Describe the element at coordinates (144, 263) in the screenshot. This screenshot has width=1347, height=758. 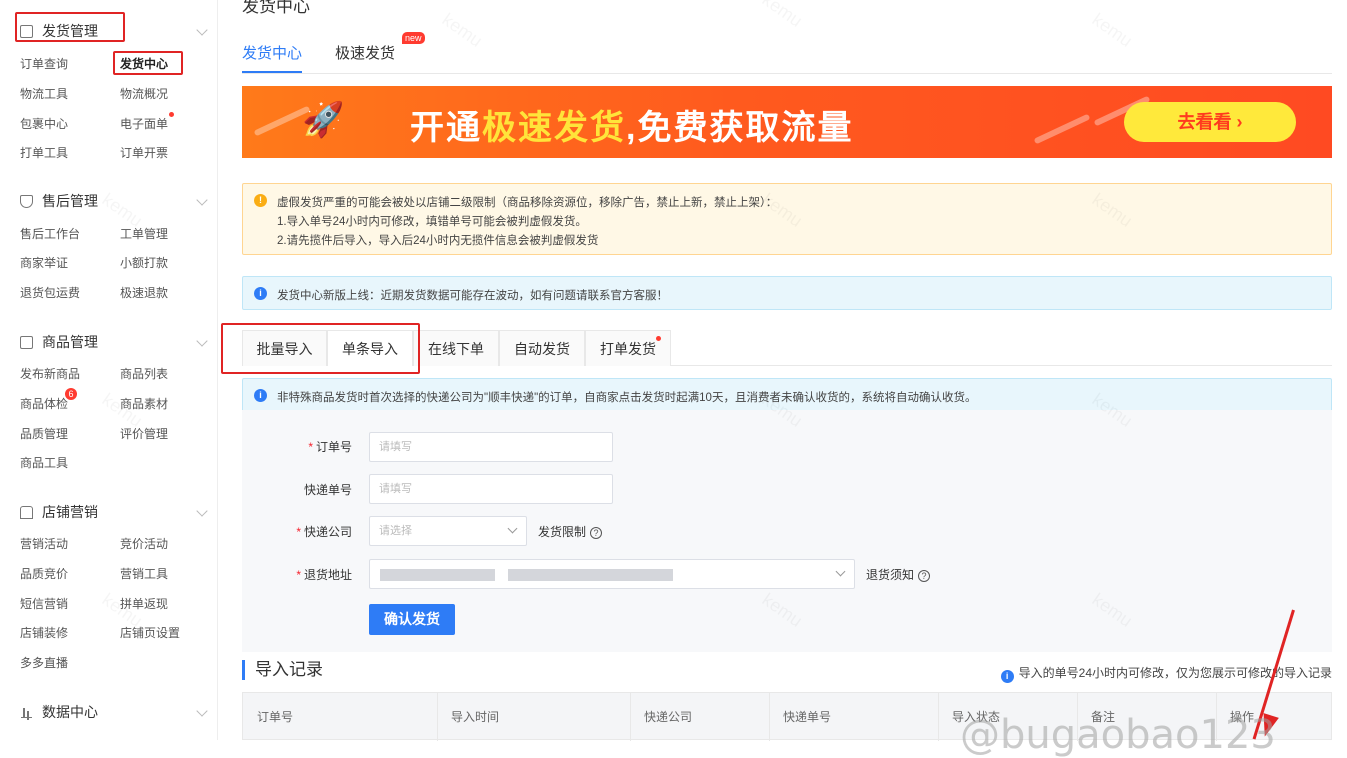
I see `sidebar-item-small-payment: 小额打款` at that location.